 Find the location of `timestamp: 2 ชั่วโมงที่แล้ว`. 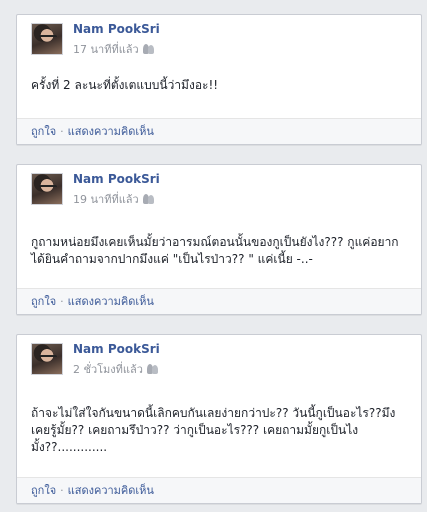

timestamp: 2 ชั่วโมงที่แล้ว is located at coordinates (108, 369).